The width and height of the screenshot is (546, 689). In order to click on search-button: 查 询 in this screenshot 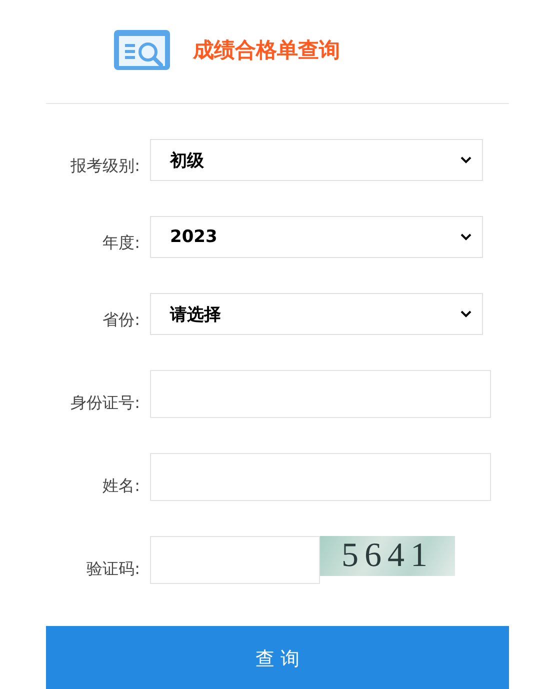, I will do `click(277, 657)`.